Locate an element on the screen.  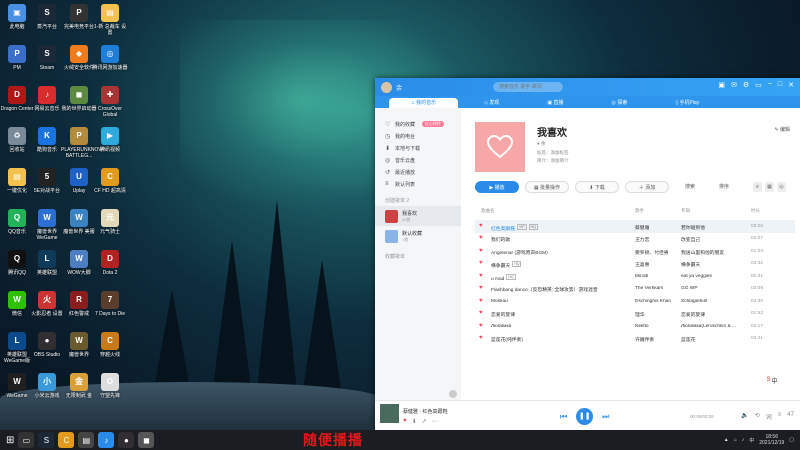
song-artist: 理华 is located at coordinates (640, 314).